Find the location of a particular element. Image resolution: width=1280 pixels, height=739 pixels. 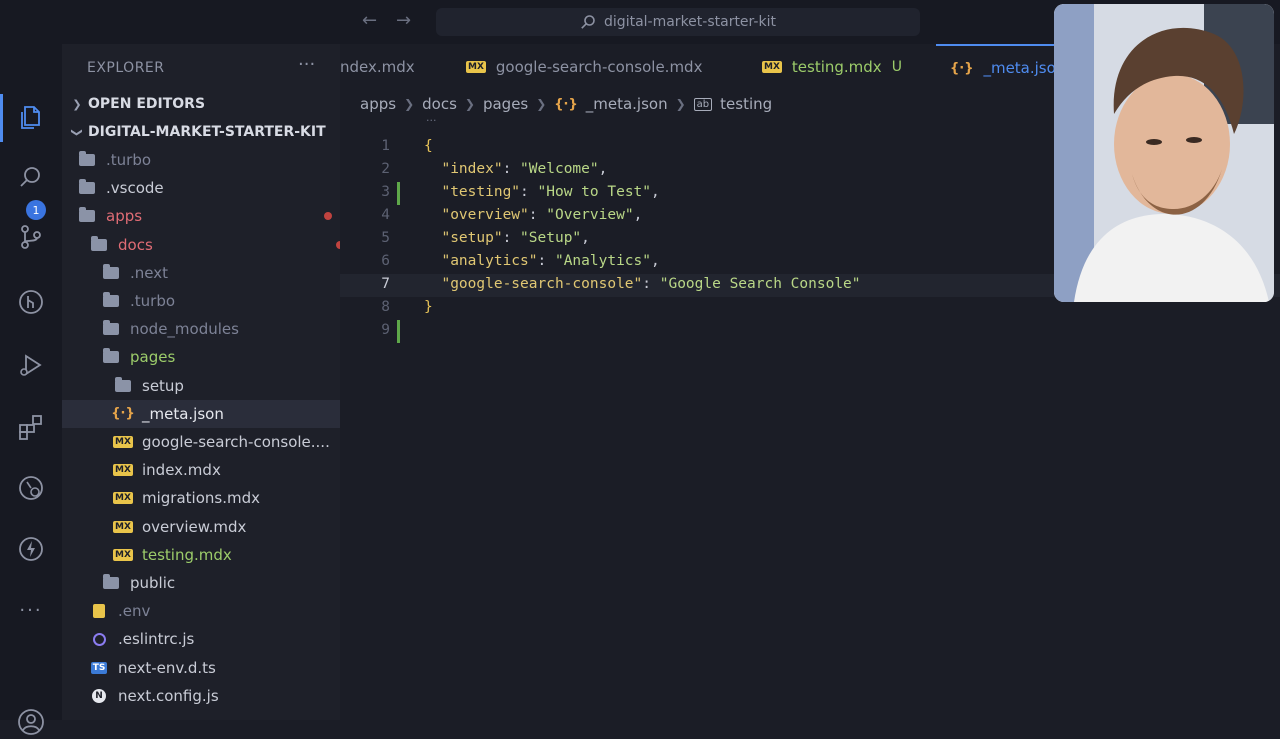

explorer-header: EXPLORER is located at coordinates (126, 68).